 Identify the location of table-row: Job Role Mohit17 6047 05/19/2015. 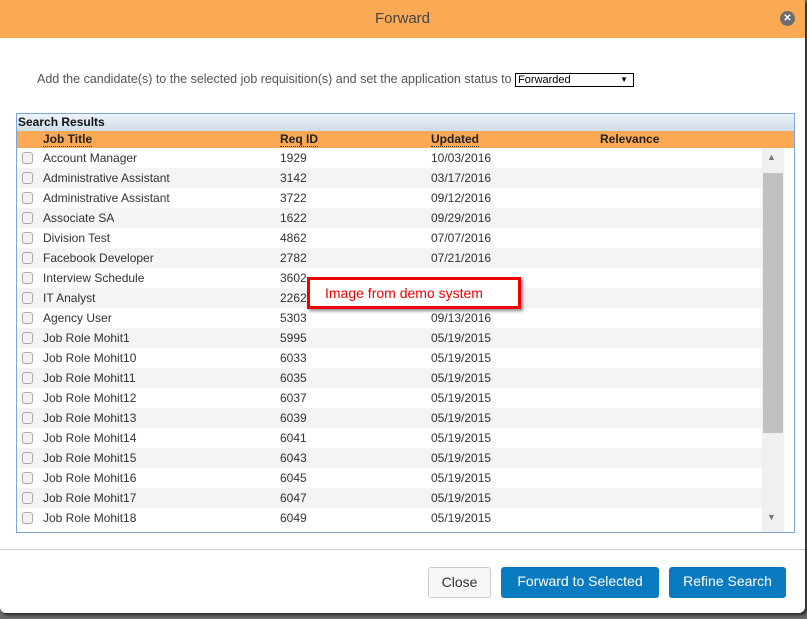
(389, 498).